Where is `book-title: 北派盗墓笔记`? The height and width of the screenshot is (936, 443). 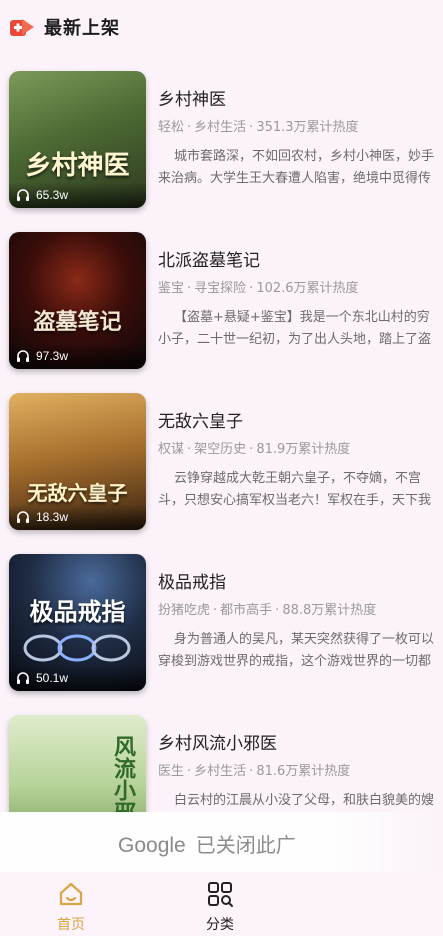 book-title: 北派盗墓笔记 is located at coordinates (209, 261).